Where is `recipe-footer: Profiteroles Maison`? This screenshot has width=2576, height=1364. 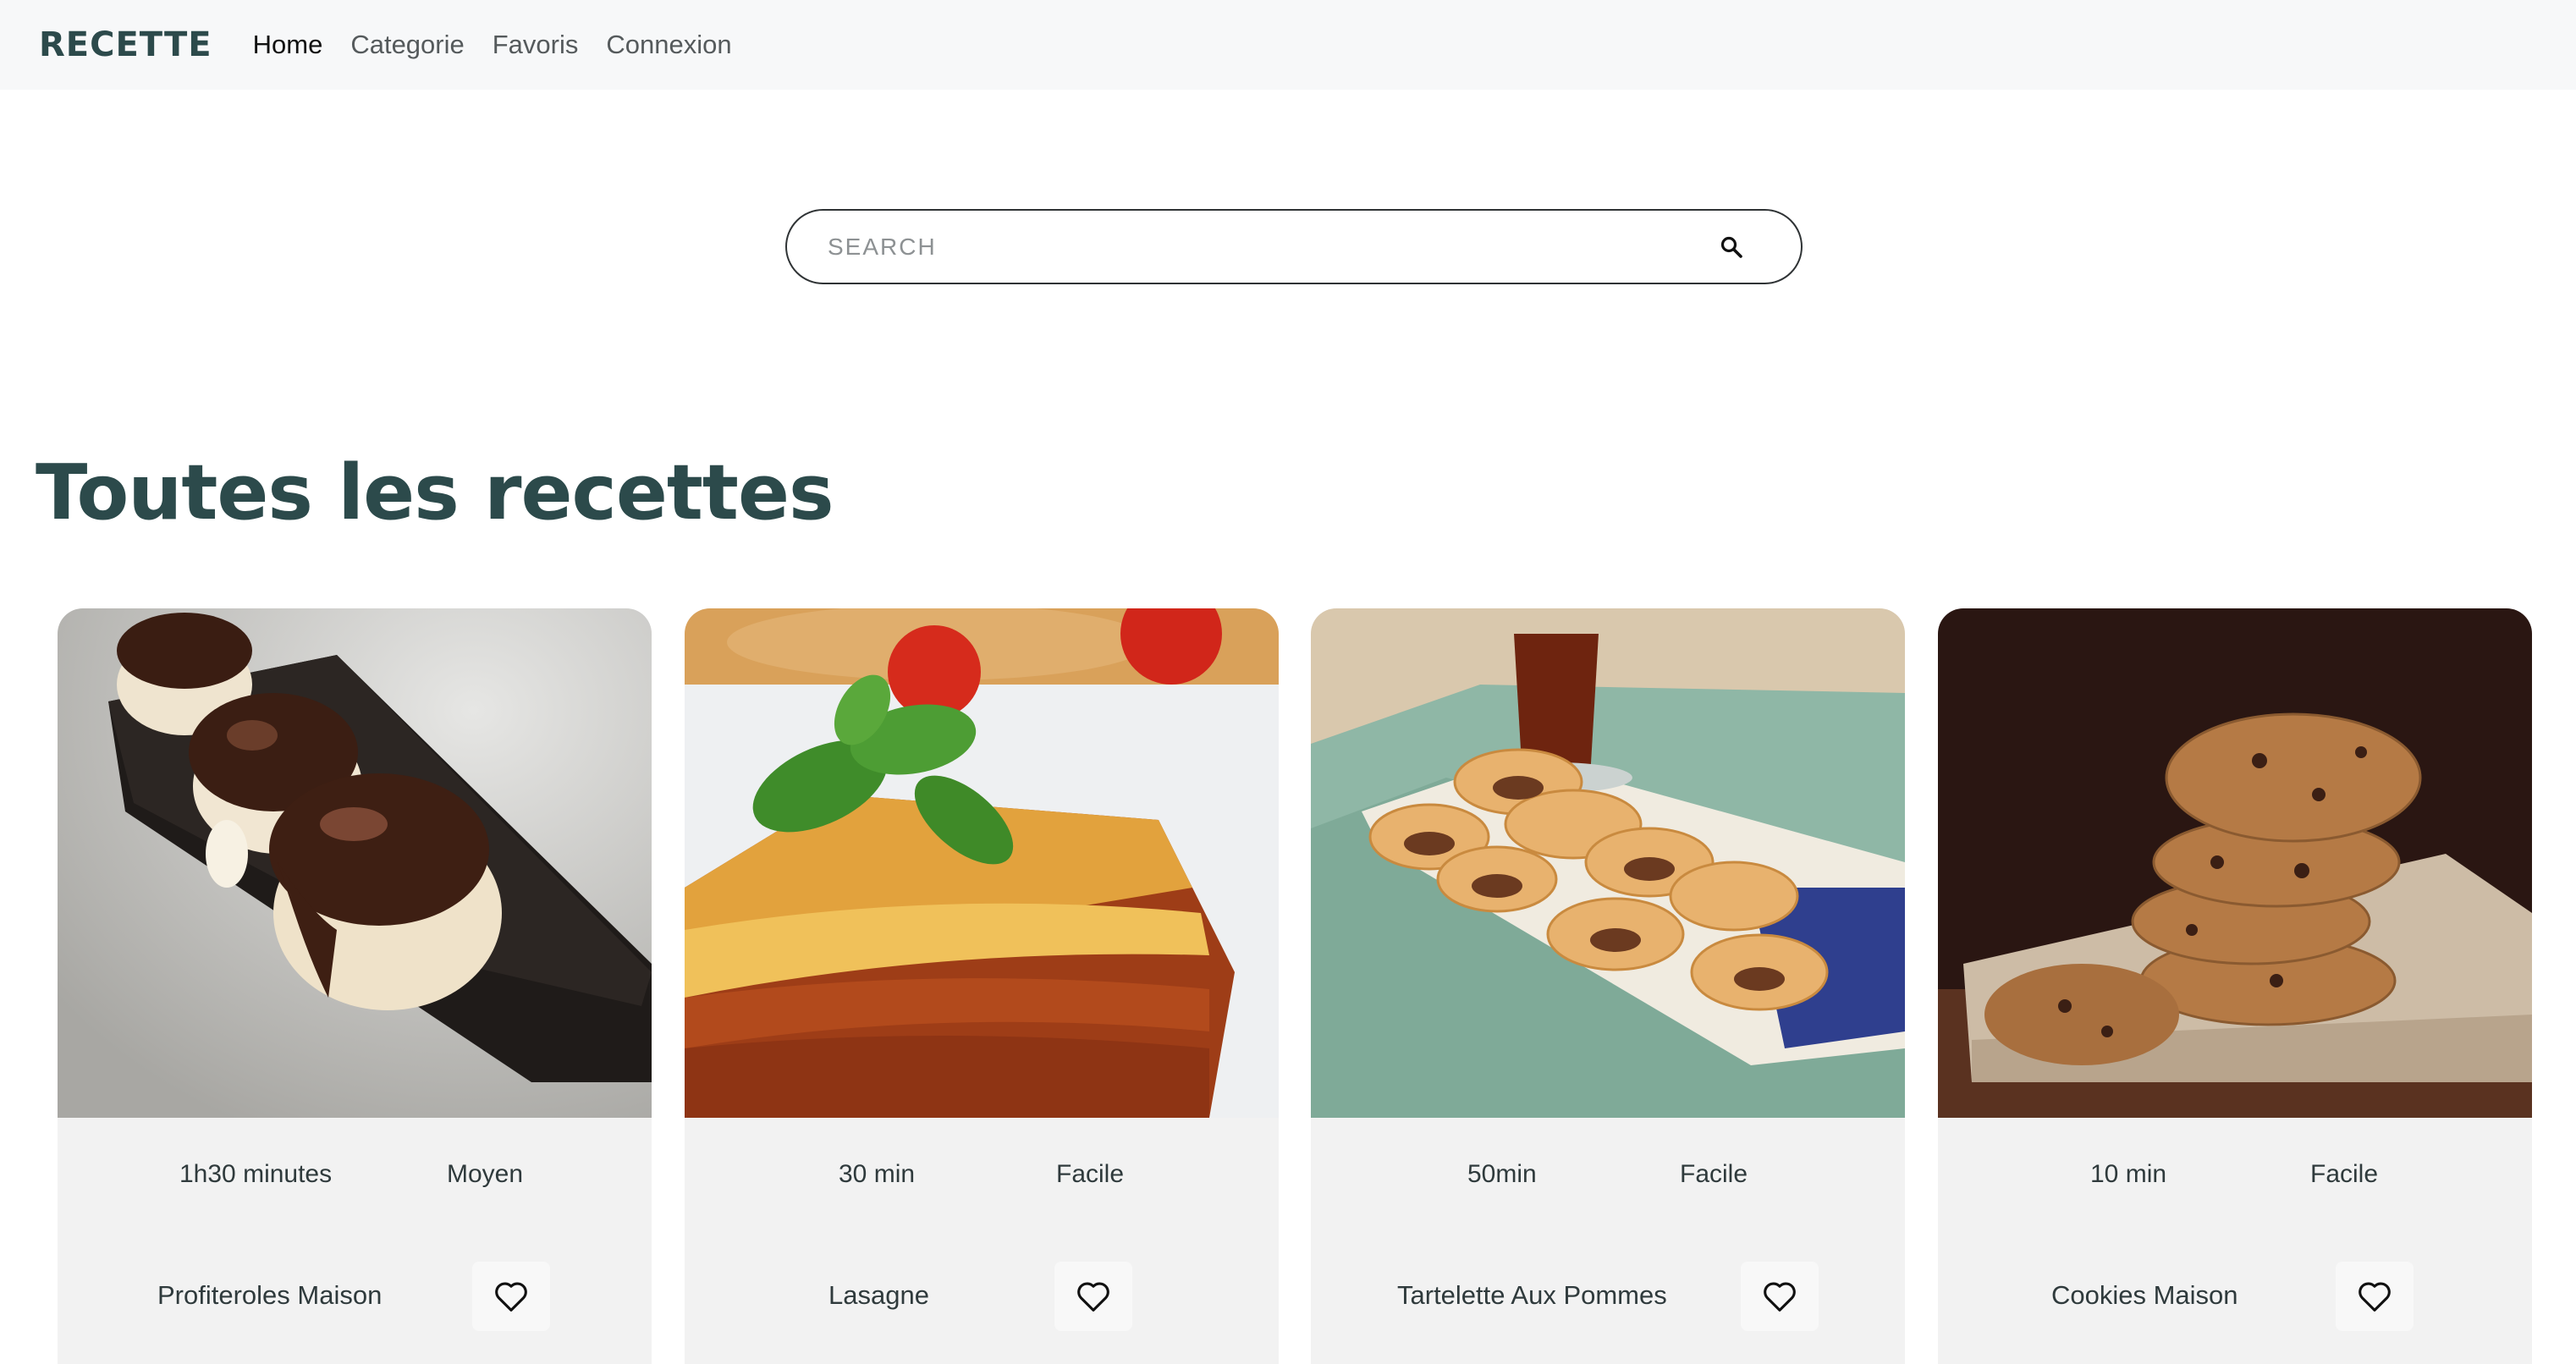
recipe-footer: Profiteroles Maison is located at coordinates (355, 1300).